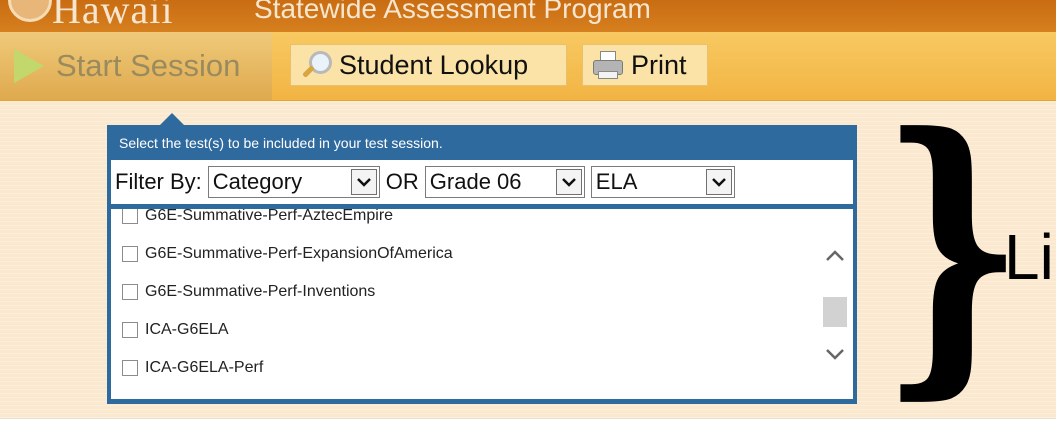  I want to click on play-icon, so click(29, 66).